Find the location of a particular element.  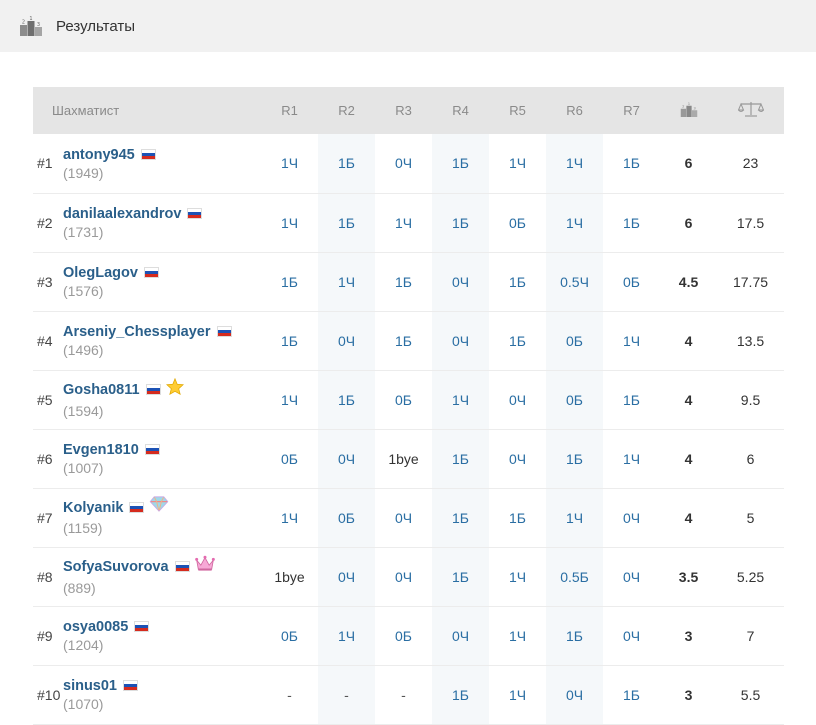

star-icon is located at coordinates (174, 387).